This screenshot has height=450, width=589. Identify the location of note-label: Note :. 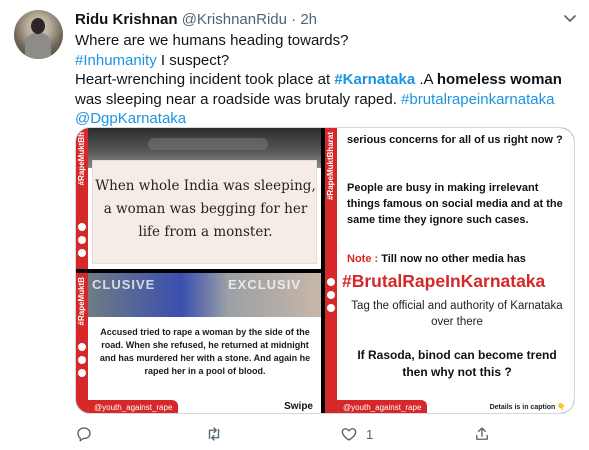
(363, 259).